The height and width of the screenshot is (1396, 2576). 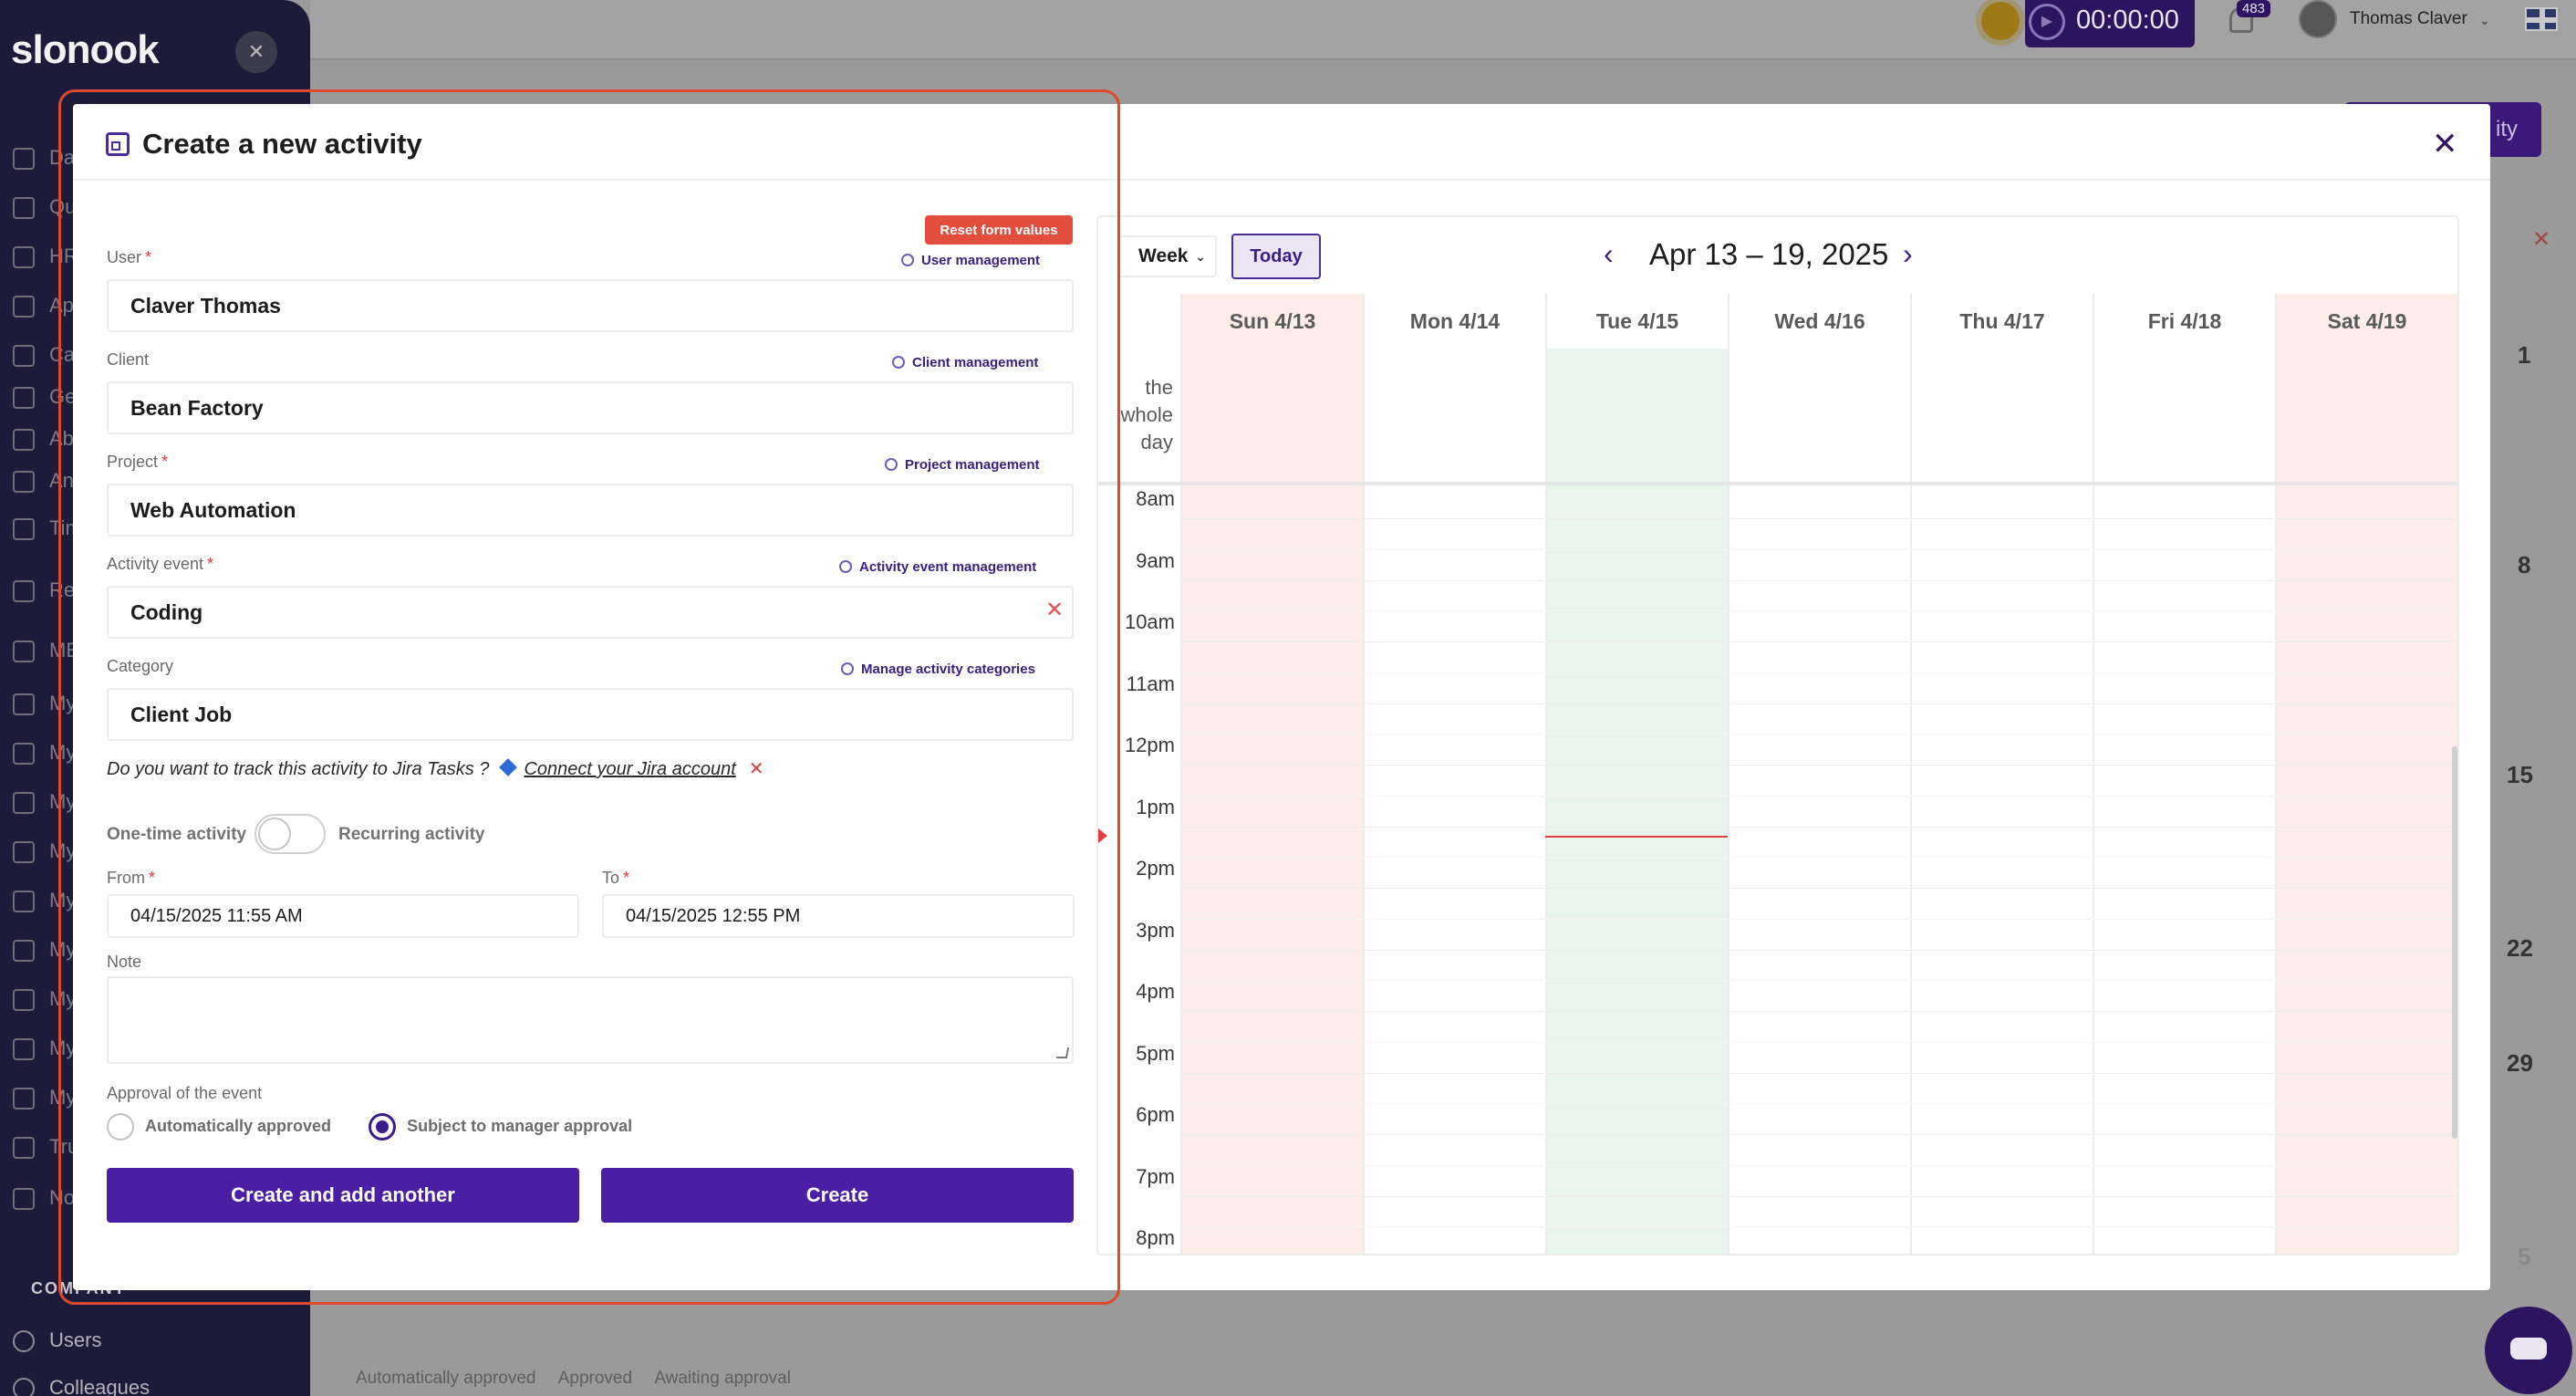 I want to click on hour-label: 8pm, so click(x=1155, y=1237).